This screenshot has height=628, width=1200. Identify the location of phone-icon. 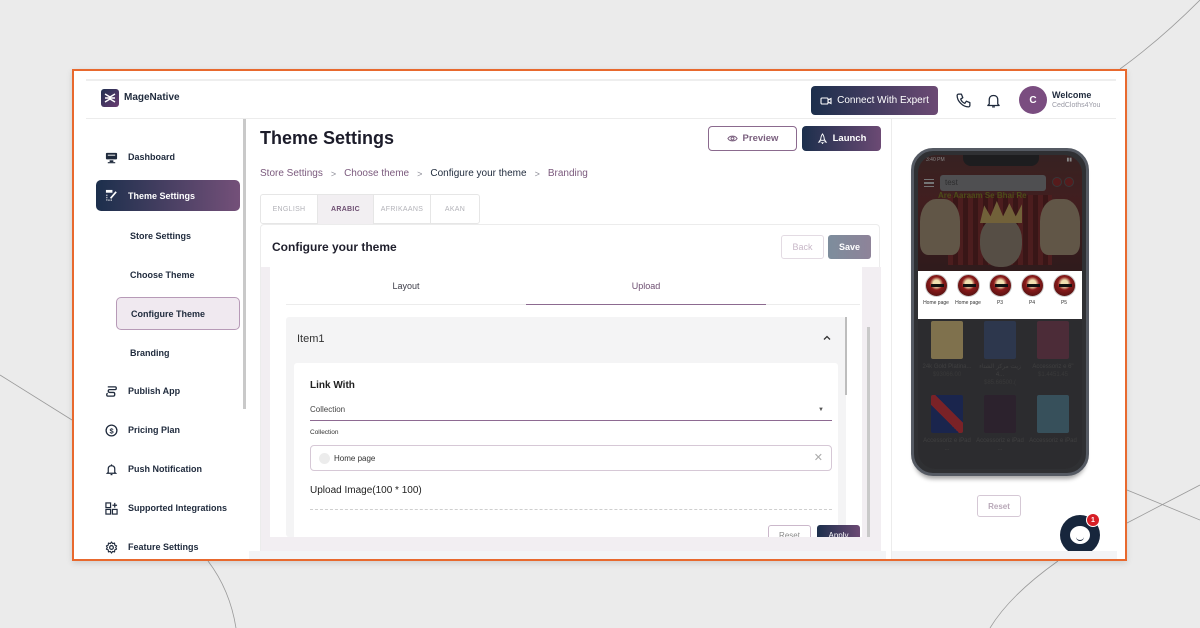
(963, 100).